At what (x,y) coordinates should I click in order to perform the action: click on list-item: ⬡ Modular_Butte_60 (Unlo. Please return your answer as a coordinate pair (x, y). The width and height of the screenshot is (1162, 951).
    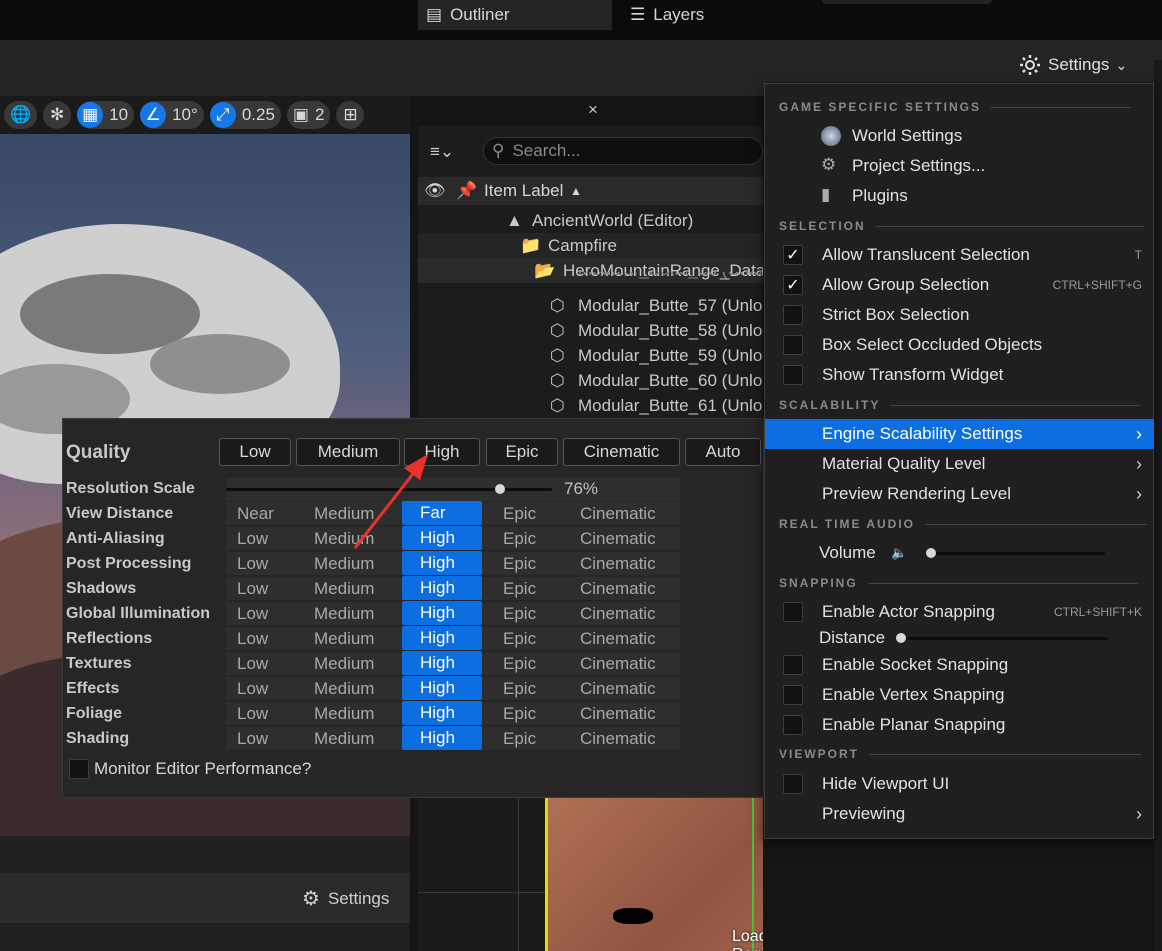
    Looking at the image, I should click on (590, 380).